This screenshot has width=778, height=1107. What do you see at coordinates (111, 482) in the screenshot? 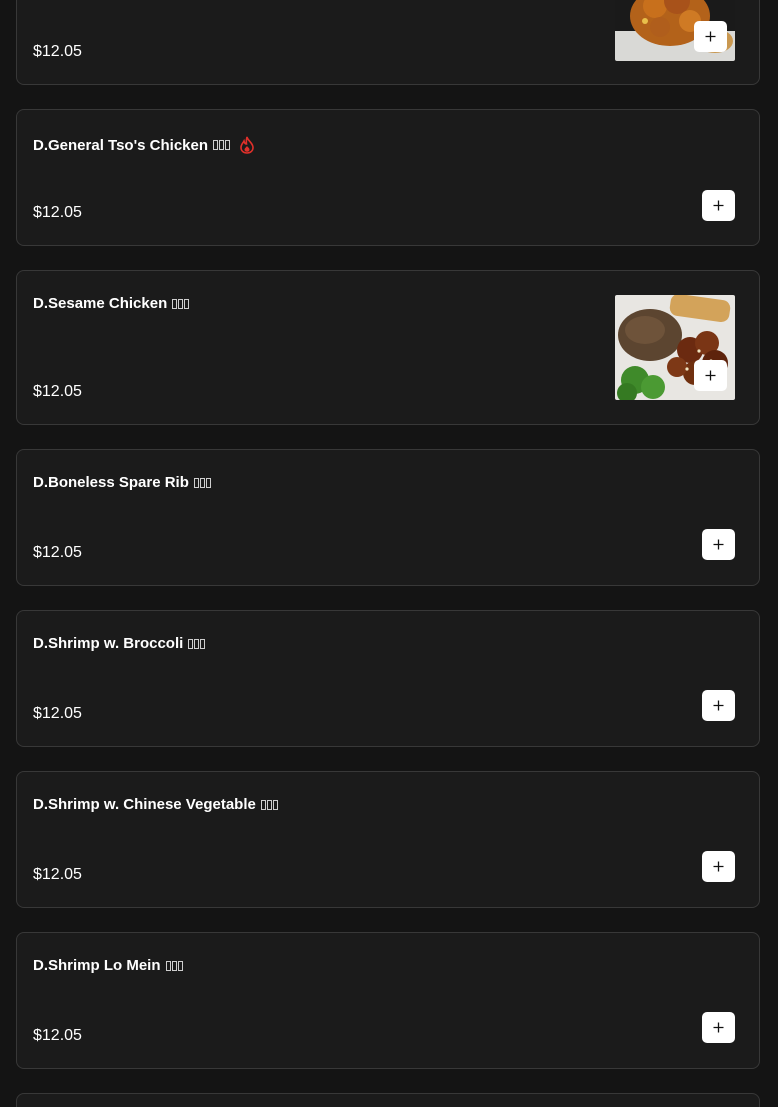
I see `item-name-text: D.Boneless Spare Rib` at bounding box center [111, 482].